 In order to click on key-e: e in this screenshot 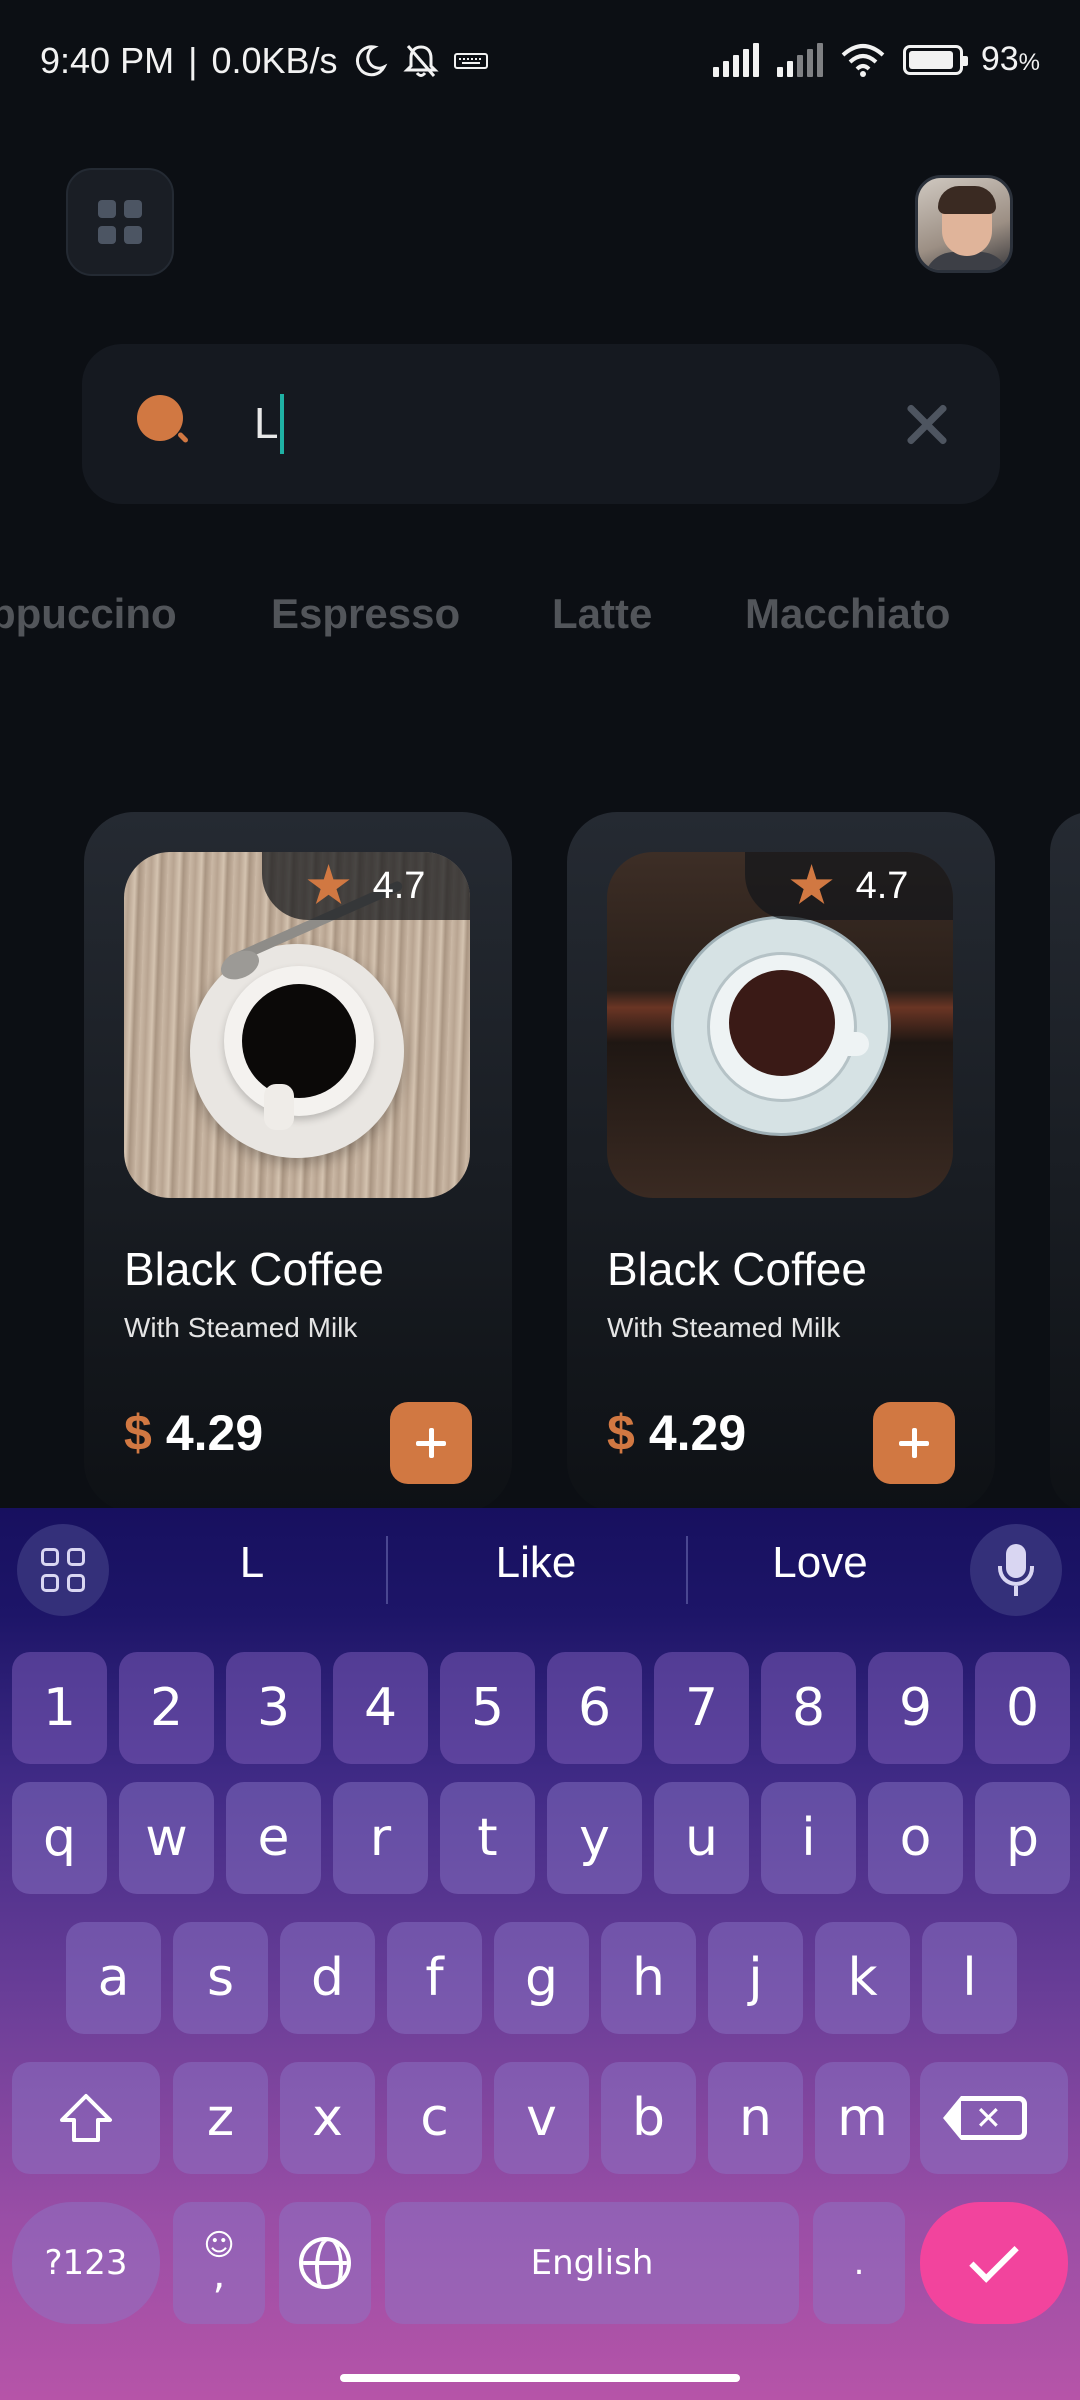, I will do `click(273, 1838)`.